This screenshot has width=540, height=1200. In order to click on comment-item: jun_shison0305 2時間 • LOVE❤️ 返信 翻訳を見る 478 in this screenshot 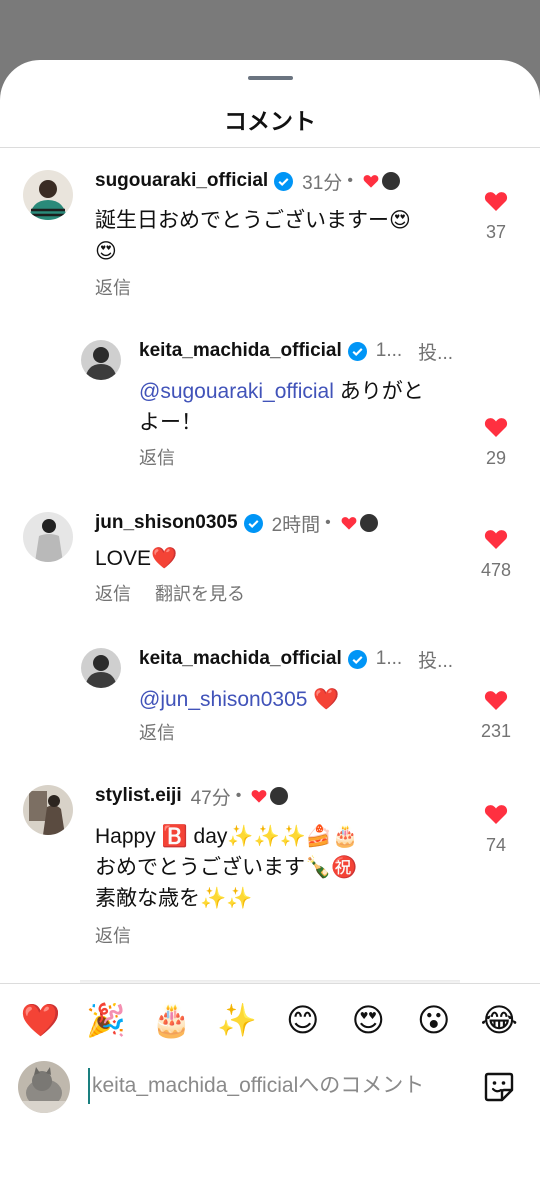, I will do `click(270, 557)`.